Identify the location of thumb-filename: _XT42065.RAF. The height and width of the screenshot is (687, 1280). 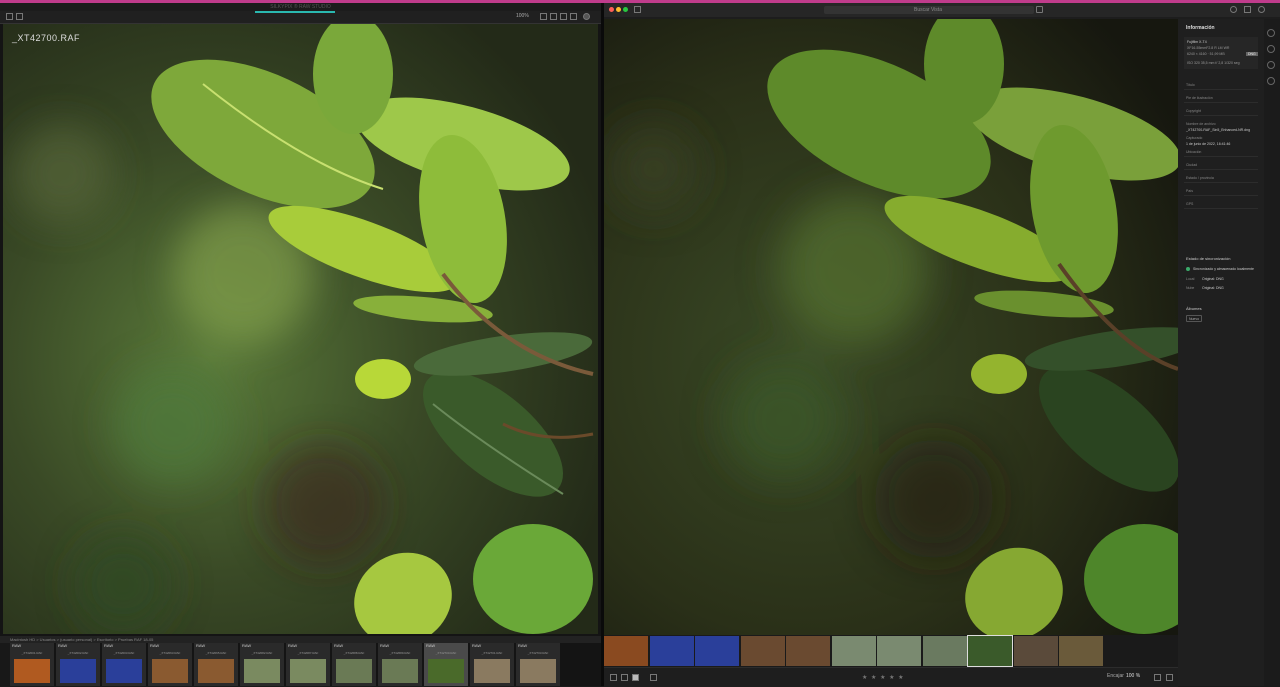
(216, 653).